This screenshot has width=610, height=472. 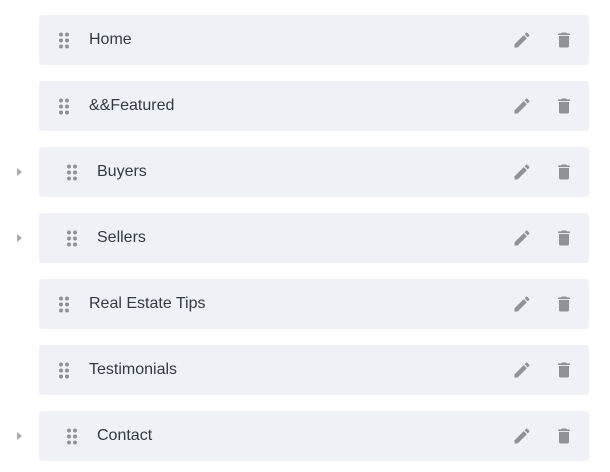 What do you see at coordinates (314, 40) in the screenshot?
I see `menu-item-card: Home` at bounding box center [314, 40].